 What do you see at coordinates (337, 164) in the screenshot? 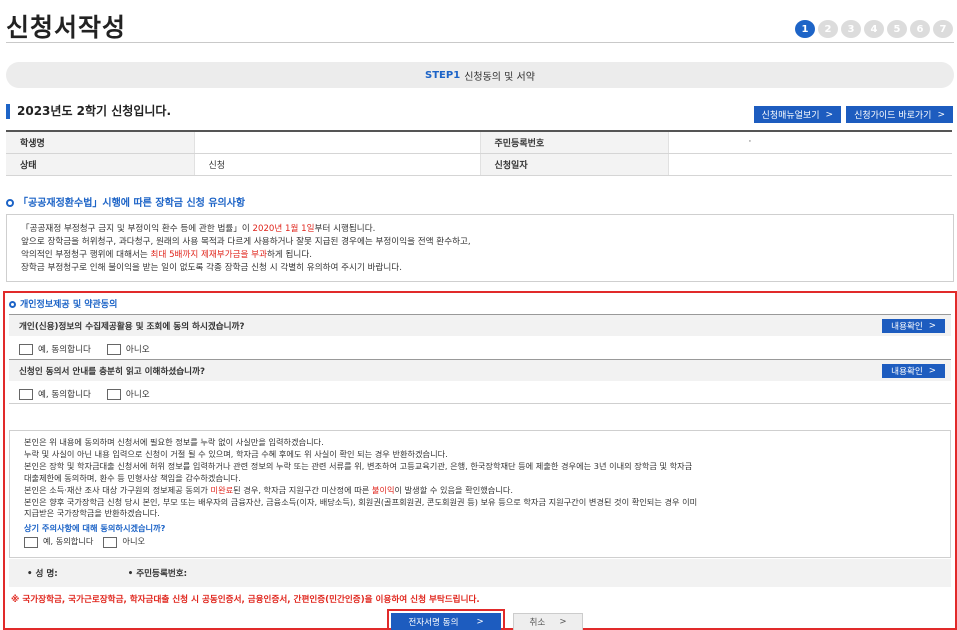
I see `status-value: 신청` at bounding box center [337, 164].